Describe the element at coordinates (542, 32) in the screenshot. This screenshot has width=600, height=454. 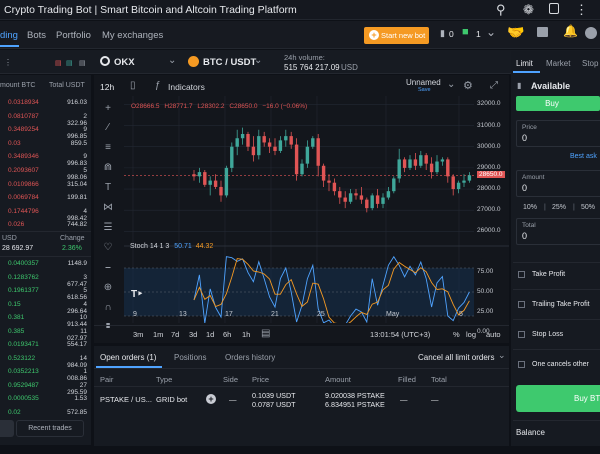
I see `wallet-icon` at that location.